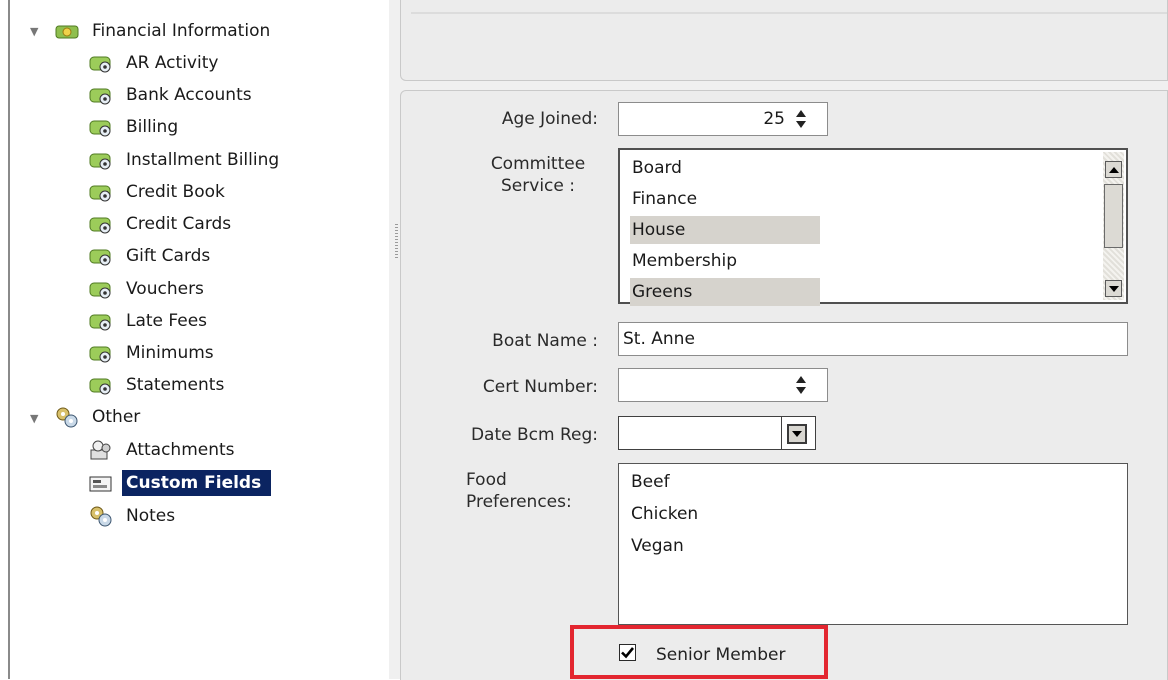 The image size is (1168, 680). Describe the element at coordinates (396, 241) in the screenshot. I see `splitter-grip-icon` at that location.